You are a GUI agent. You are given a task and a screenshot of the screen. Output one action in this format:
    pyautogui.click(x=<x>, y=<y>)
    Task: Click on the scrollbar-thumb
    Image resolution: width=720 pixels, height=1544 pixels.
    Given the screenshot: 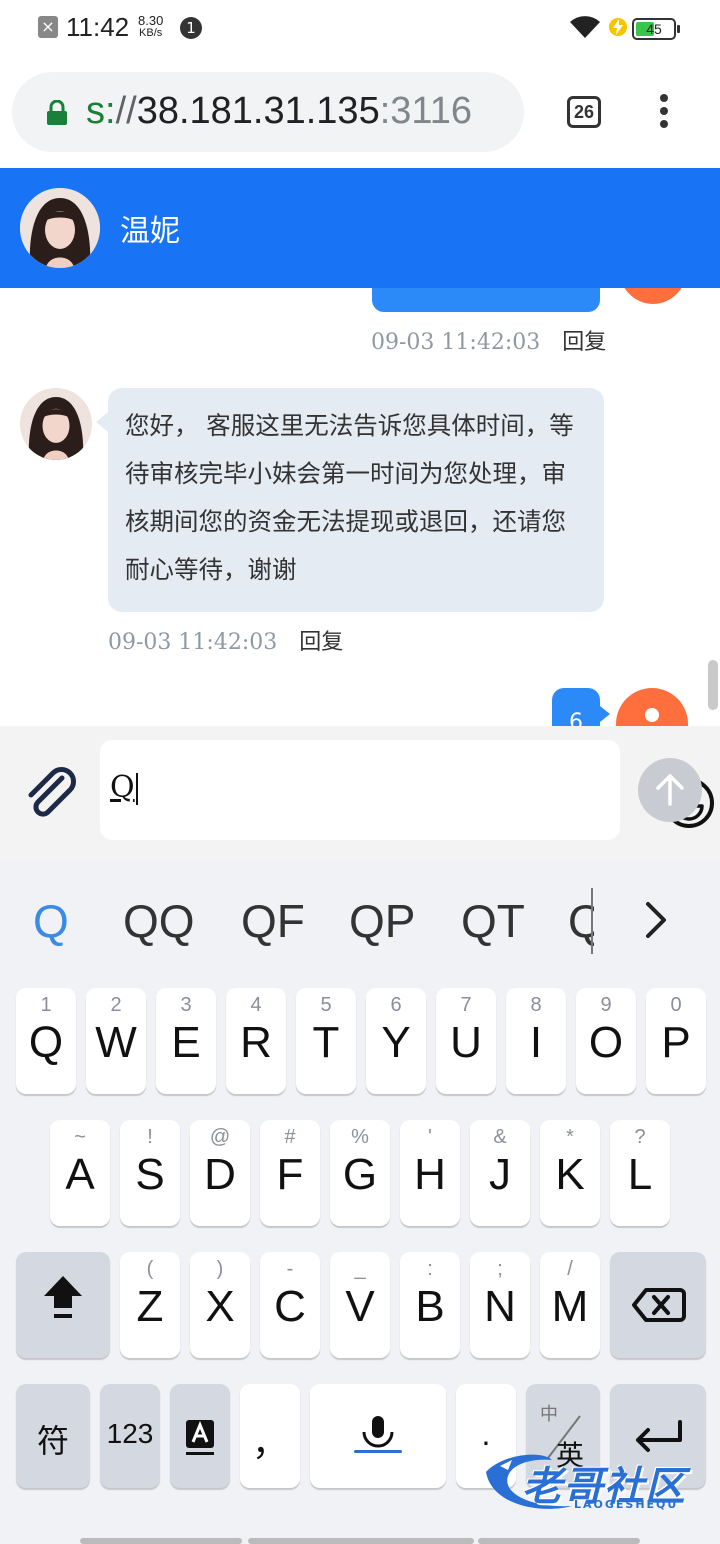 What is the action you would take?
    pyautogui.click(x=713, y=685)
    